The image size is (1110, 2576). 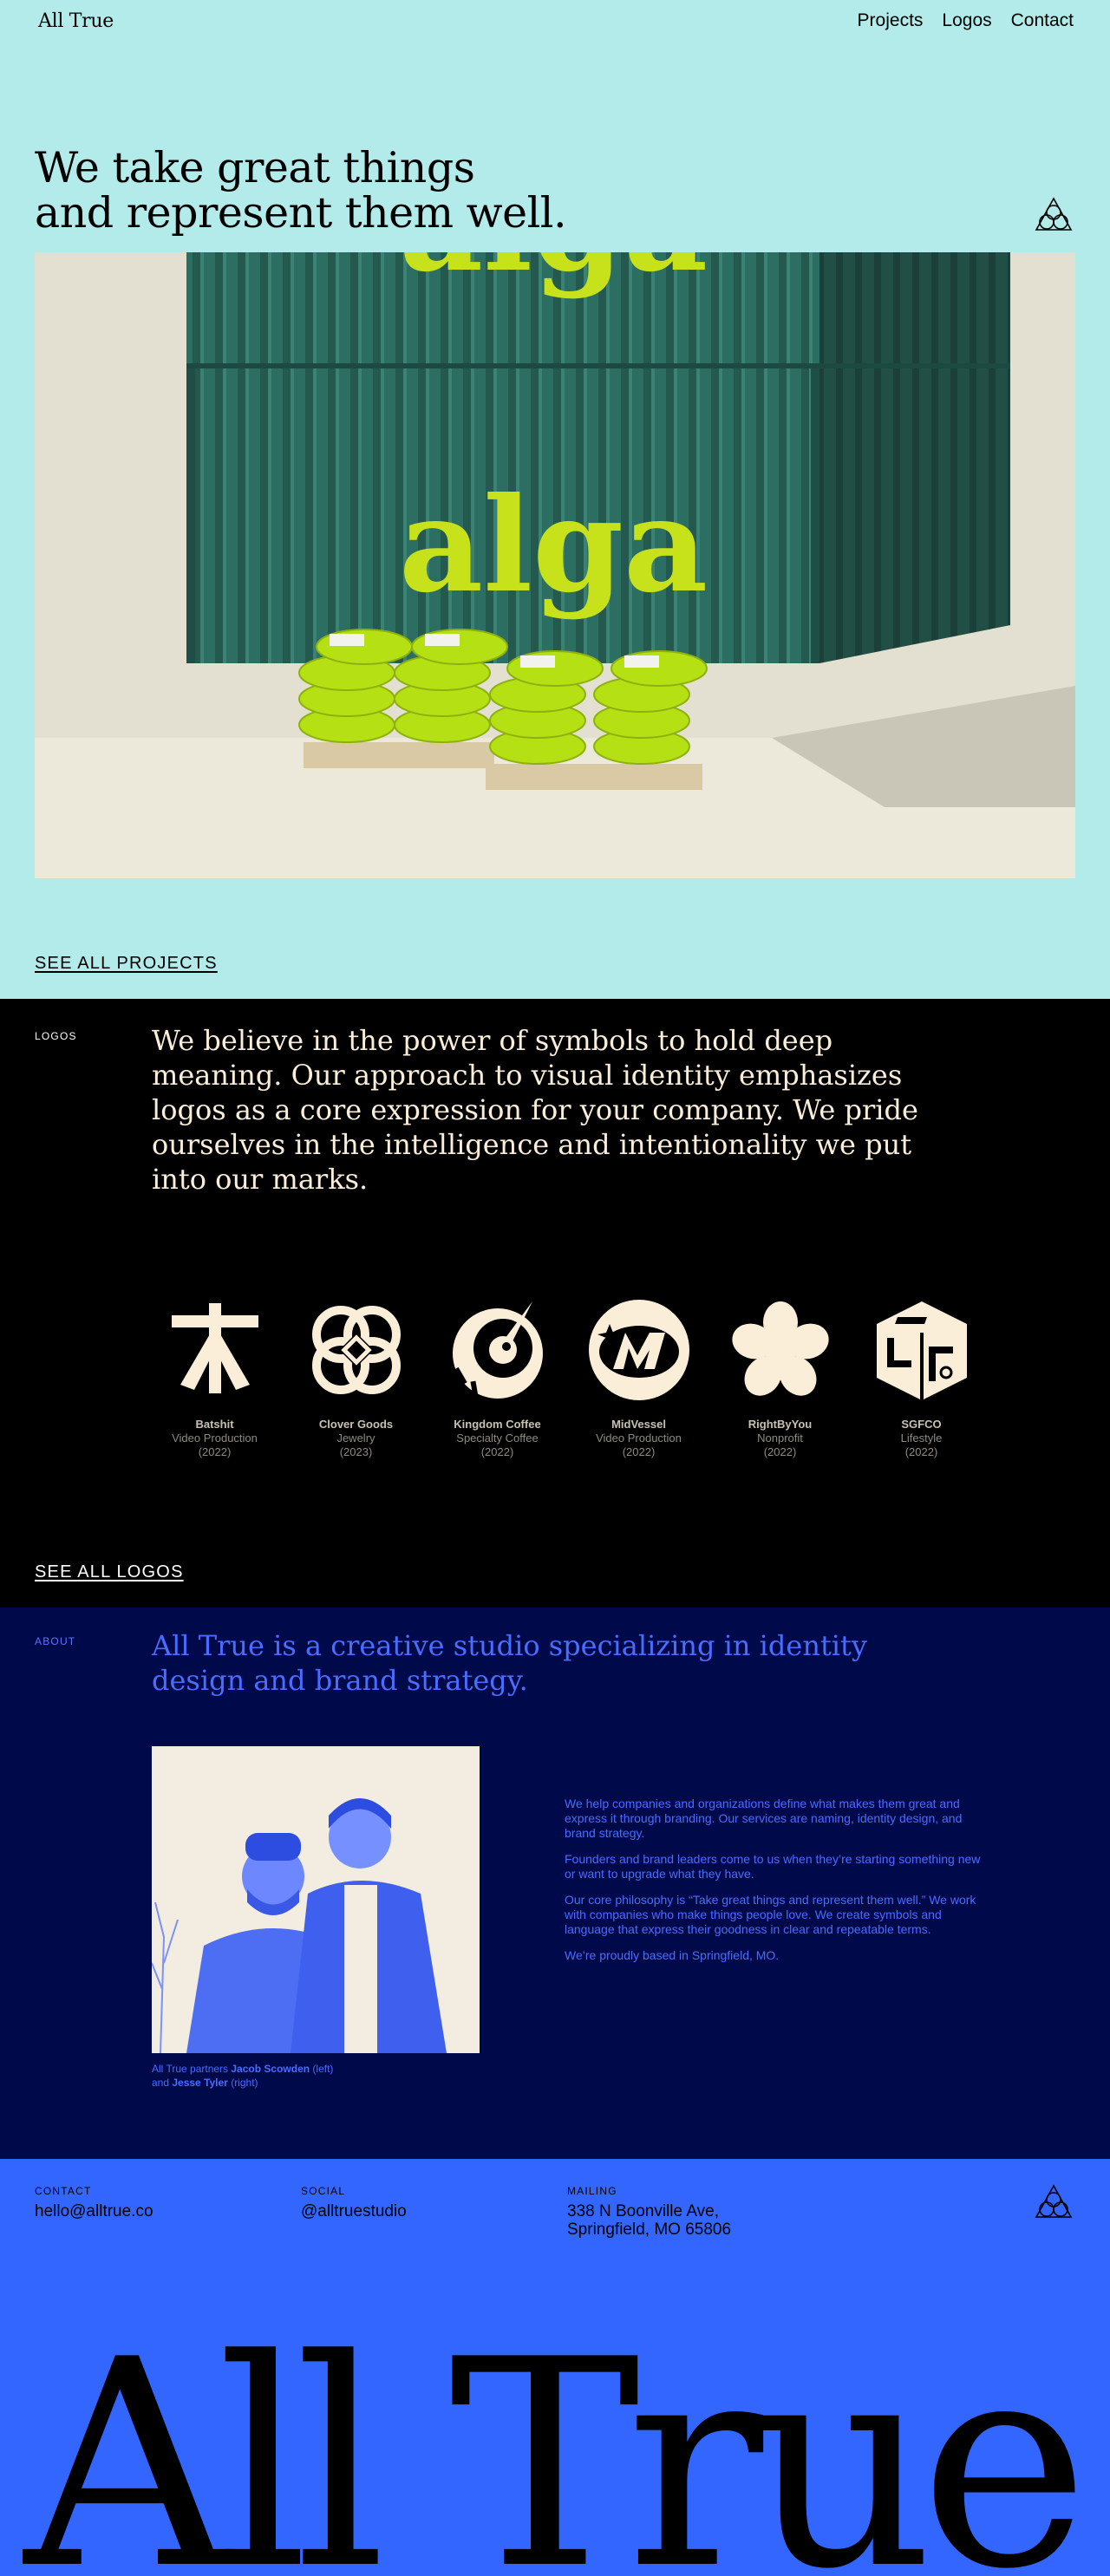 I want to click on logo-card-midvessel: MidVessel Video Production (2022), so click(x=638, y=1379).